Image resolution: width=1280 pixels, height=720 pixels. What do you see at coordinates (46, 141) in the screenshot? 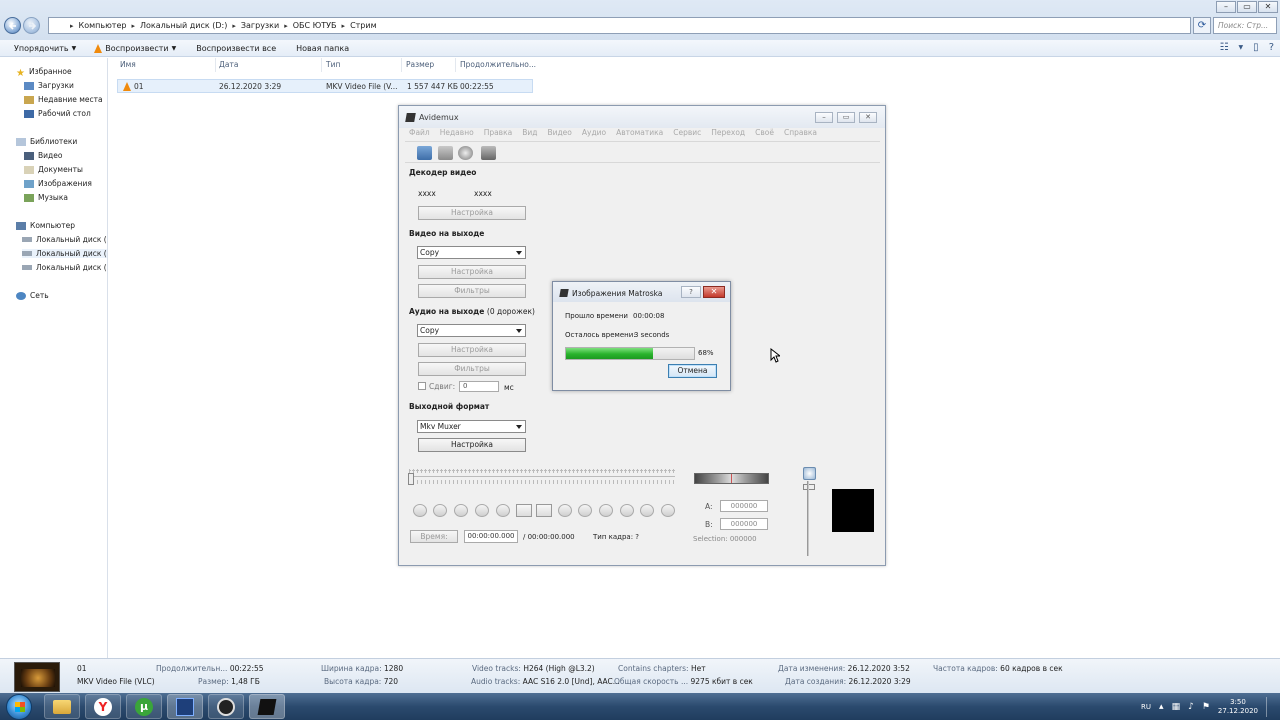
I see `nav-libraries: Библиотеки` at bounding box center [46, 141].